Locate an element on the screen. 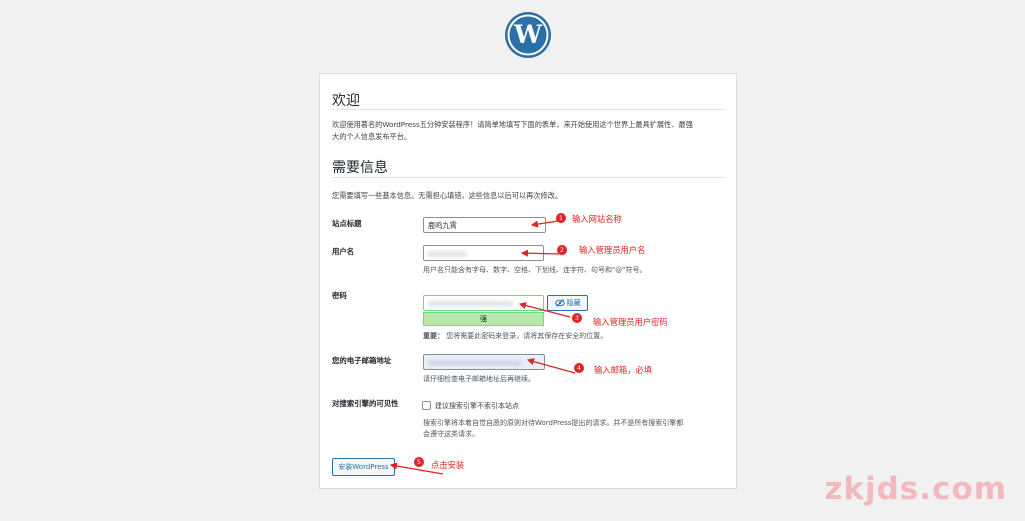 Image resolution: width=1025 pixels, height=521 pixels. email-input: xxxxxxxxxxxxxxxxxxxxxx is located at coordinates (484, 362).